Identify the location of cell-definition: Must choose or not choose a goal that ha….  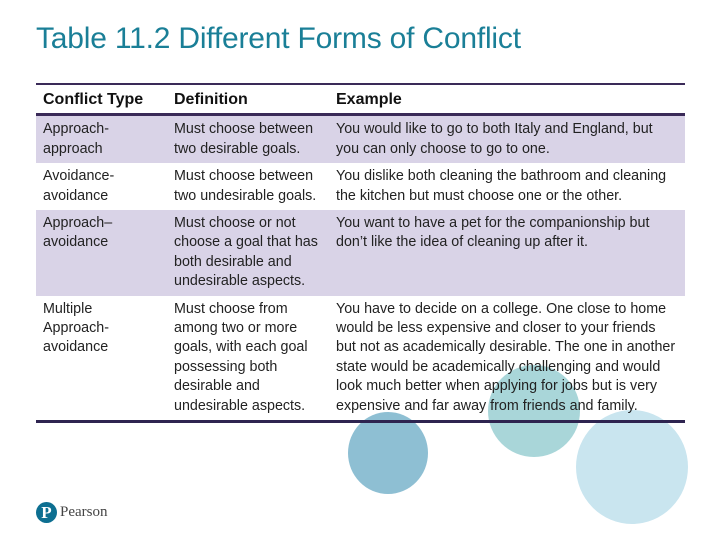
(248, 253).